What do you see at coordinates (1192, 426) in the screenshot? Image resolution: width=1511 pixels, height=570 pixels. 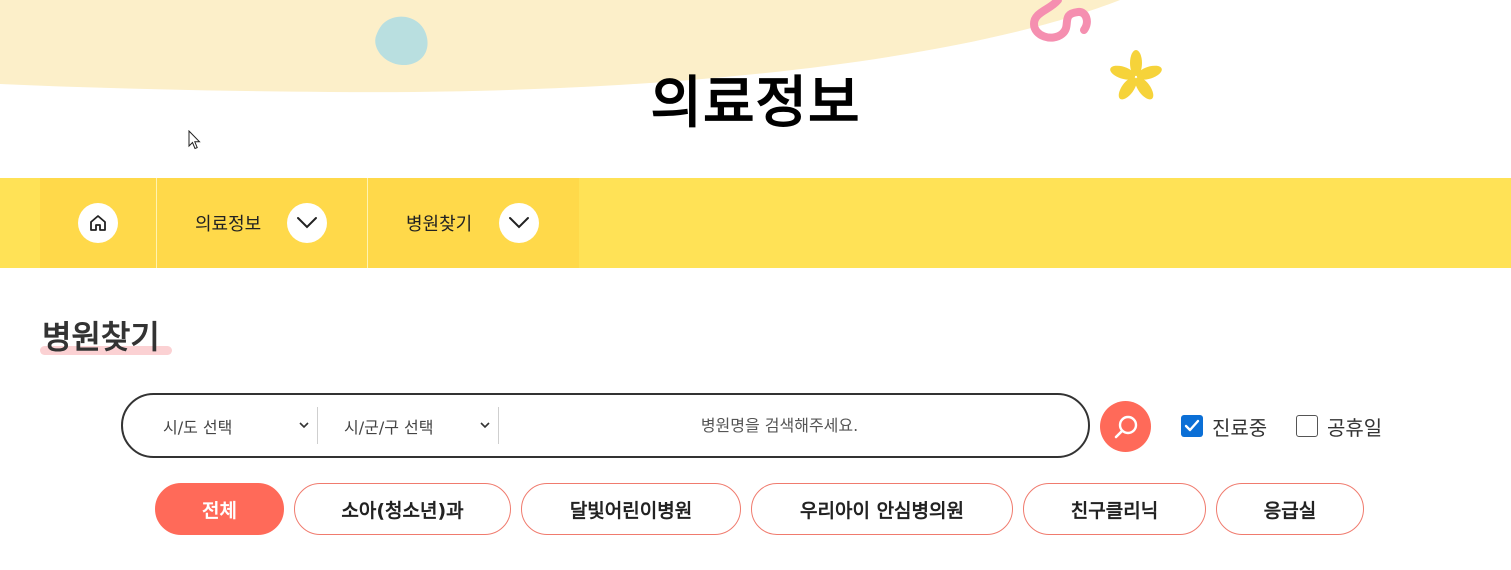 I see `checkbox-checked-icon` at bounding box center [1192, 426].